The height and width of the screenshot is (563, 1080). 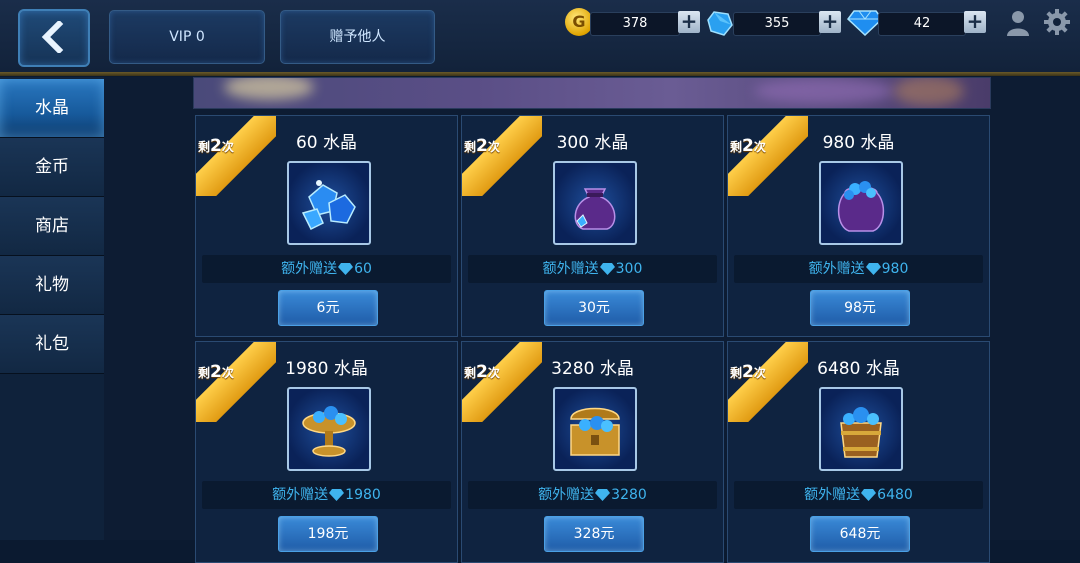 I want to click on sidebar-item-gifts: 礼物, so click(x=52, y=285).